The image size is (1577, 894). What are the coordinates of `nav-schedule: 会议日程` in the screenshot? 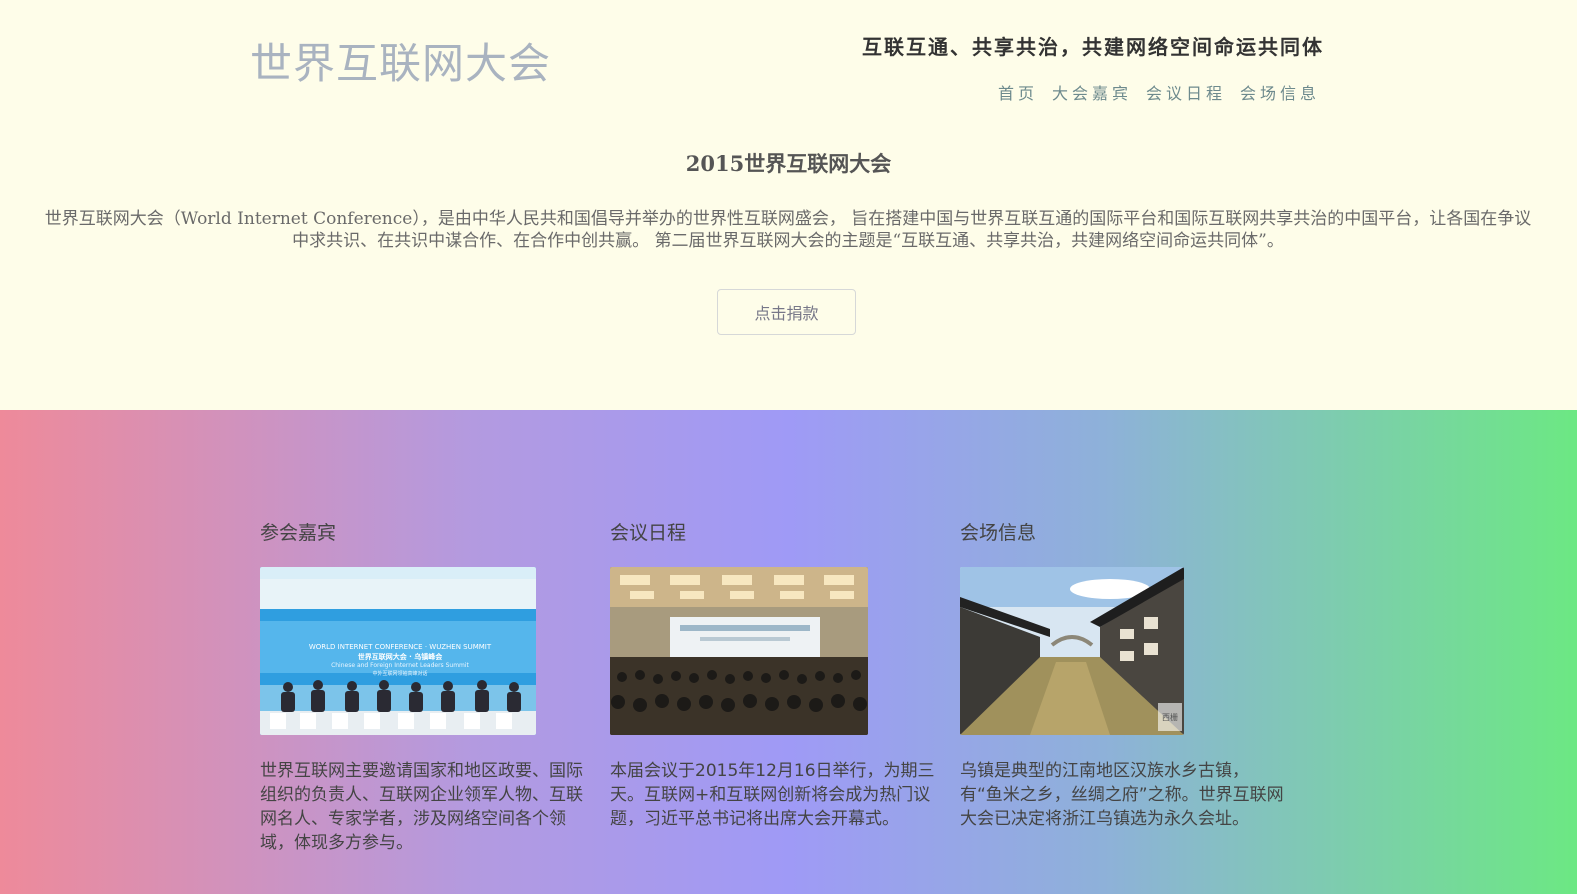 It's located at (1186, 92).